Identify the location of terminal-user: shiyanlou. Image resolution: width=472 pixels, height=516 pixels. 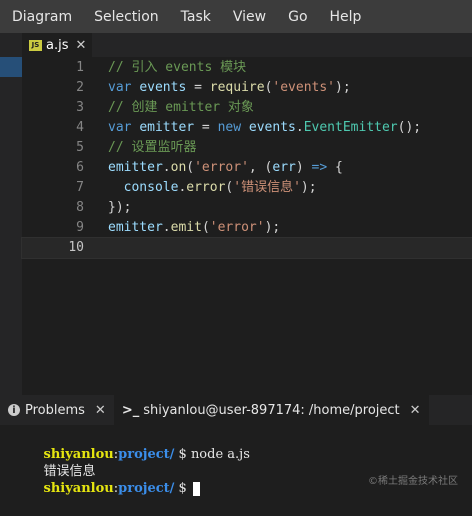
(78, 488).